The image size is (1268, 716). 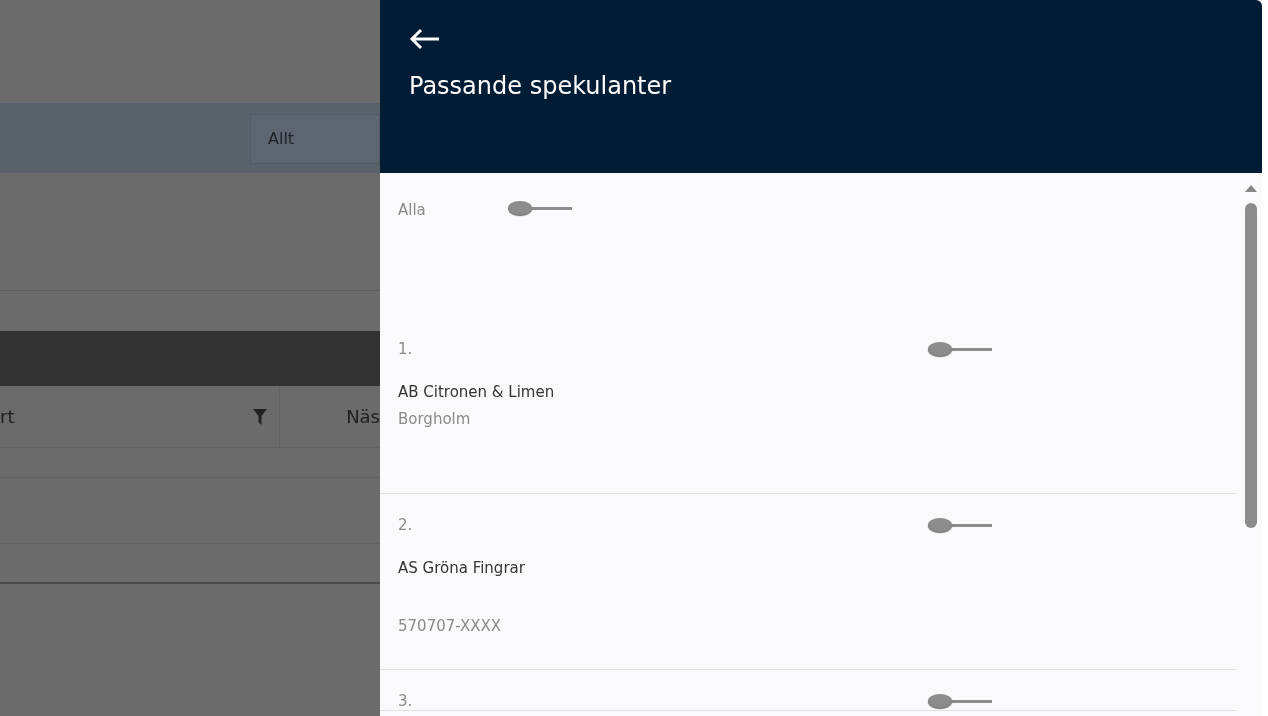 I want to click on item-number: 2., so click(x=406, y=525).